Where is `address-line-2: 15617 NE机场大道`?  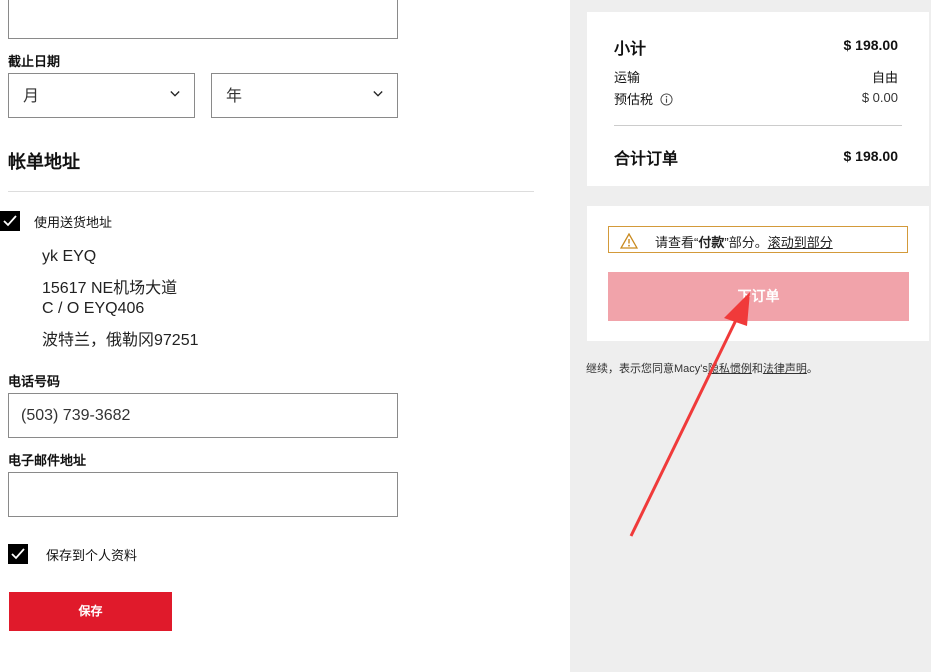 address-line-2: 15617 NE机场大道 is located at coordinates (110, 288).